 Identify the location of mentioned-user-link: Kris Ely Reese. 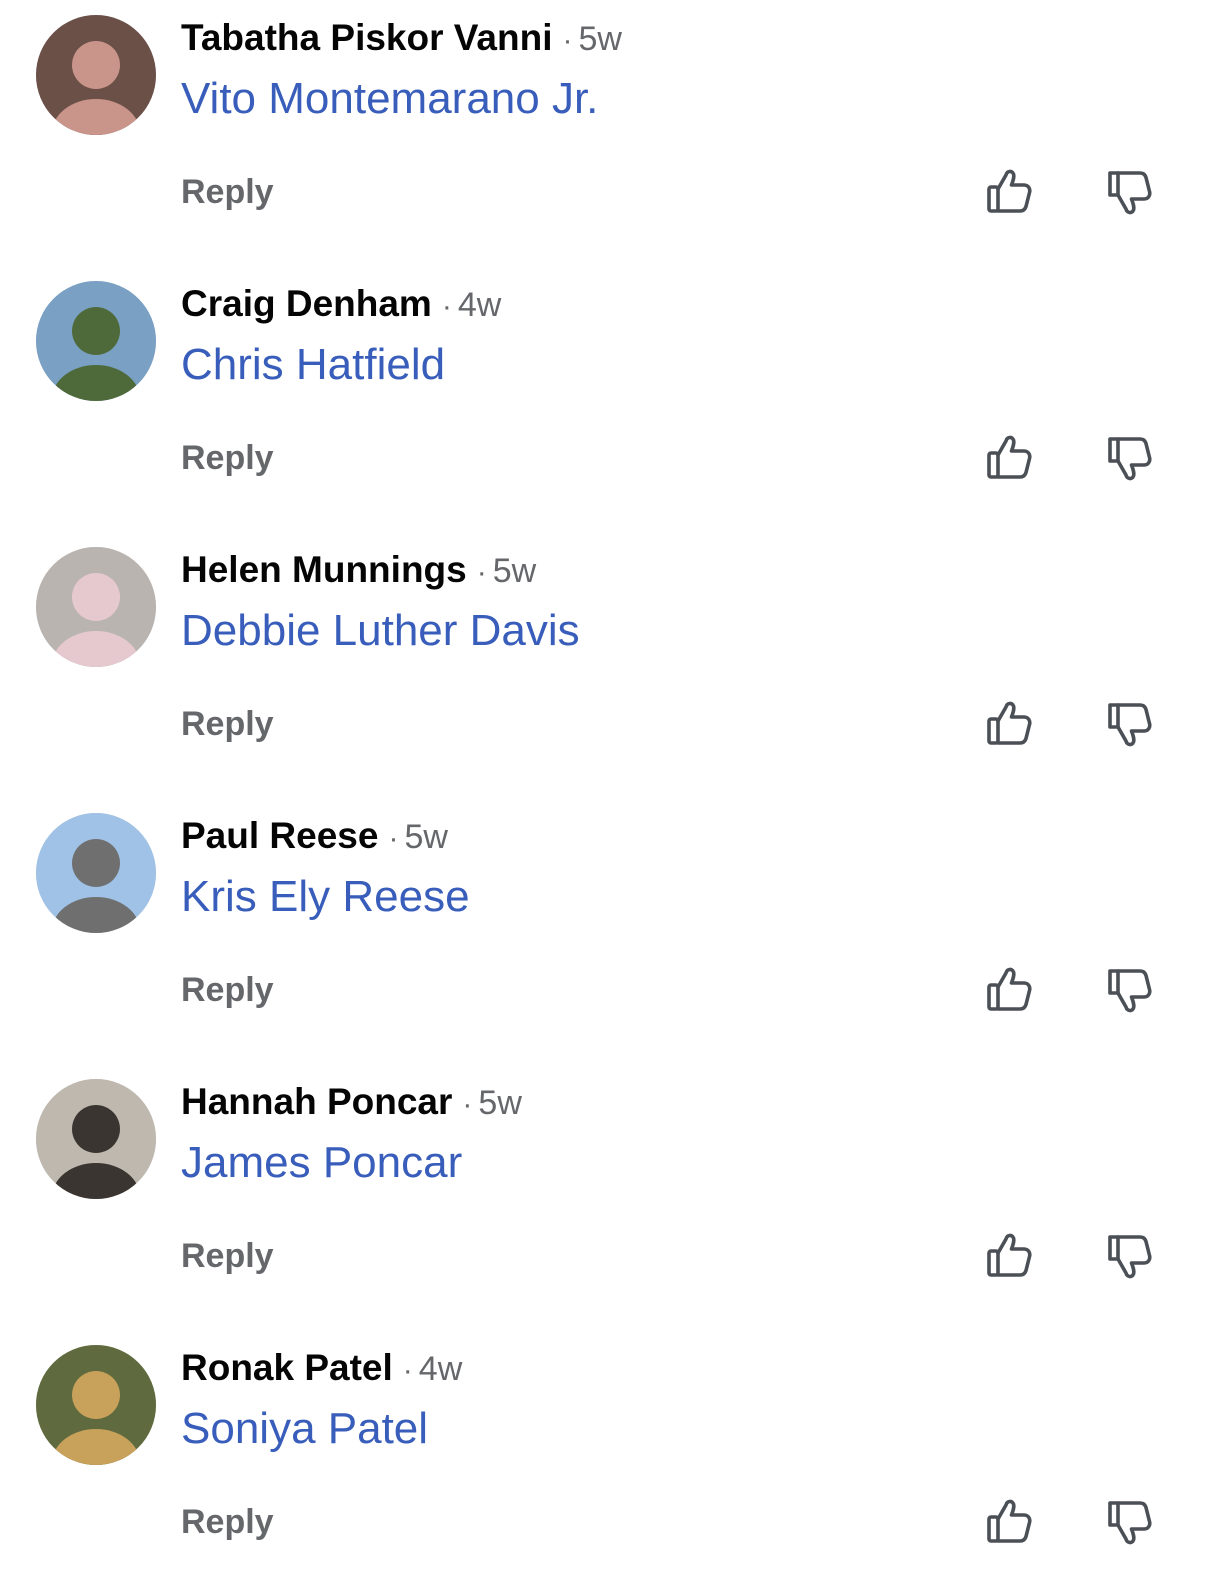
(325, 897).